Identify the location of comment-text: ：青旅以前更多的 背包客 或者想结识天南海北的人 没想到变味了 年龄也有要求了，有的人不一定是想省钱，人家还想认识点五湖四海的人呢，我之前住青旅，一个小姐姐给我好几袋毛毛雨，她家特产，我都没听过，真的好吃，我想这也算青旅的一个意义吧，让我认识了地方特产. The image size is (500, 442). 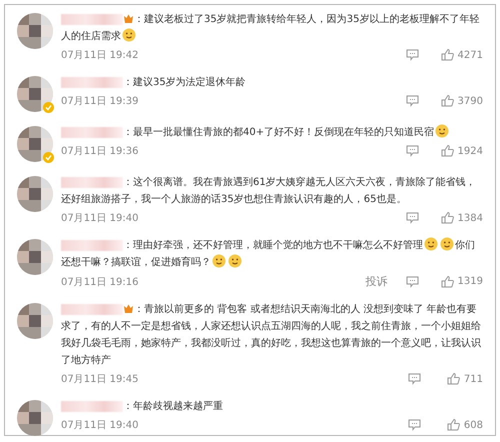
(271, 335).